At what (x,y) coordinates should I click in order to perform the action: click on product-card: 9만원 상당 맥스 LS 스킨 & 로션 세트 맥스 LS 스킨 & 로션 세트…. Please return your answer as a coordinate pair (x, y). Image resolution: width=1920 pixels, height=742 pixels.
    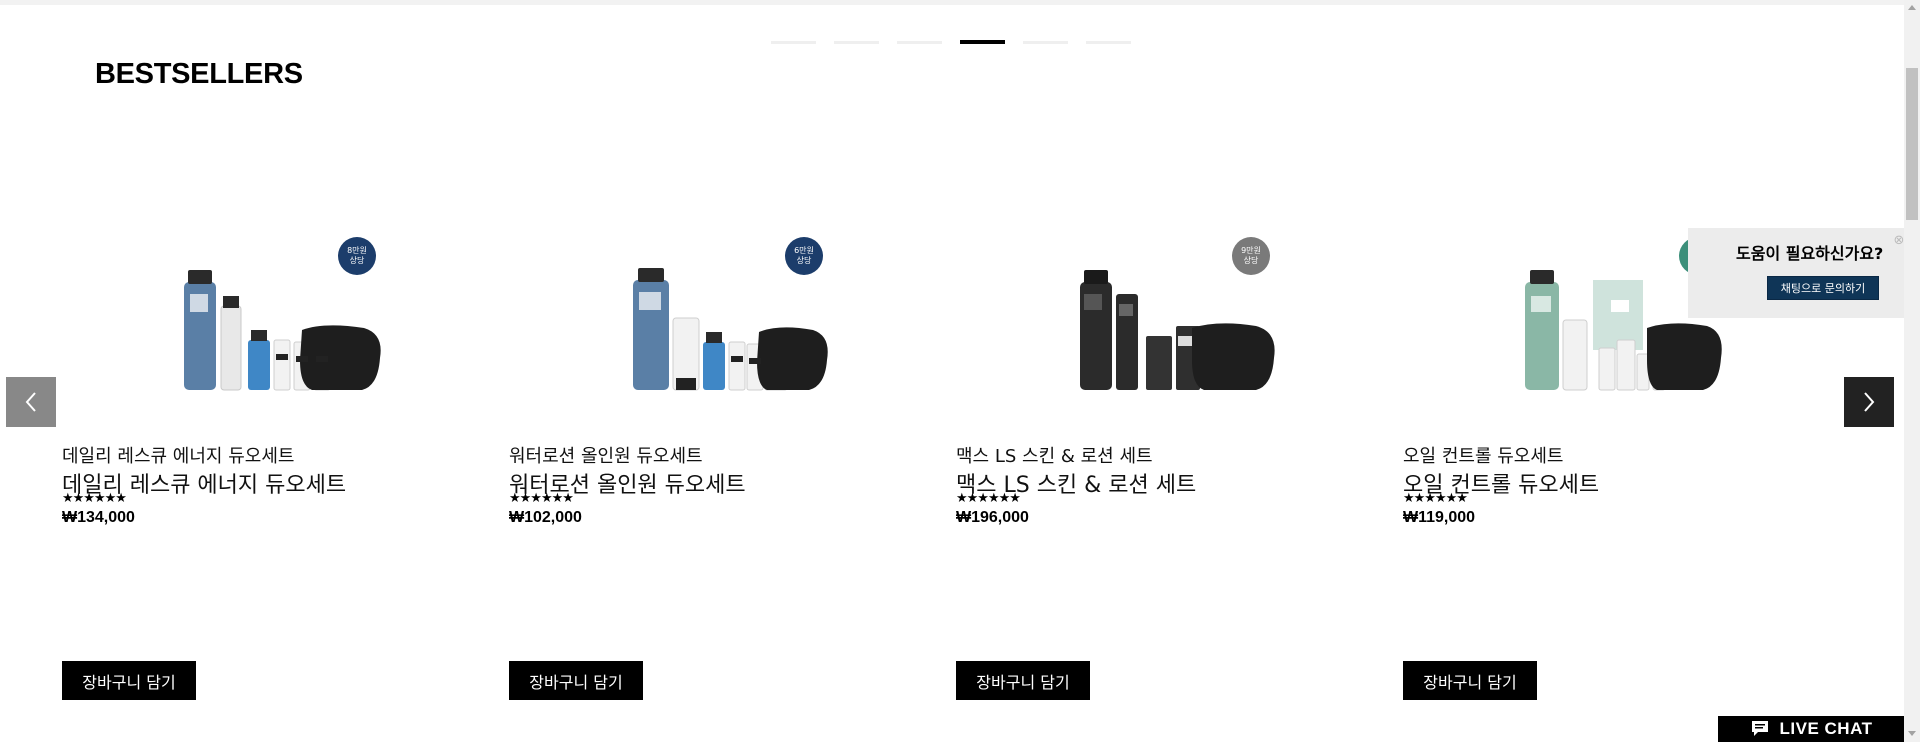
    Looking at the image, I should click on (1146, 465).